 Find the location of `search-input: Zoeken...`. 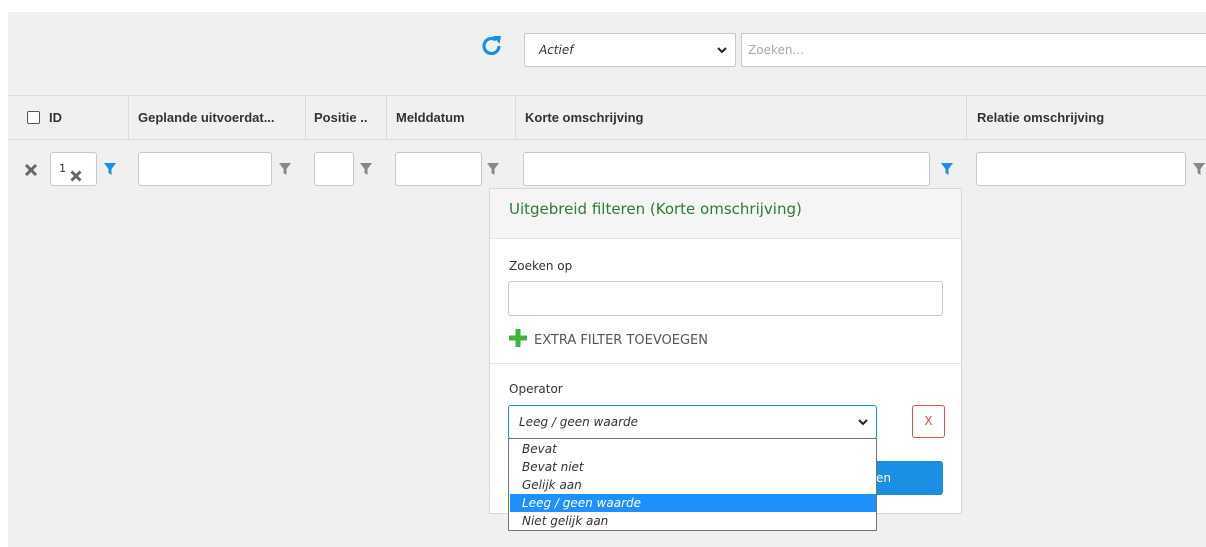

search-input: Zoeken... is located at coordinates (973, 50).